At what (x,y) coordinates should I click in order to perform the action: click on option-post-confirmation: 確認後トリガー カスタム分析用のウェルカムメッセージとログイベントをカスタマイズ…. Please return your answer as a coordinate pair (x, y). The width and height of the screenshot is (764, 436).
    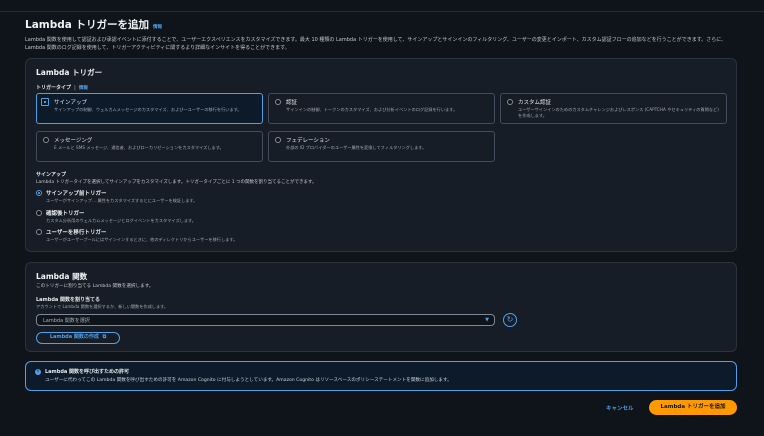
    Looking at the image, I should click on (116, 216).